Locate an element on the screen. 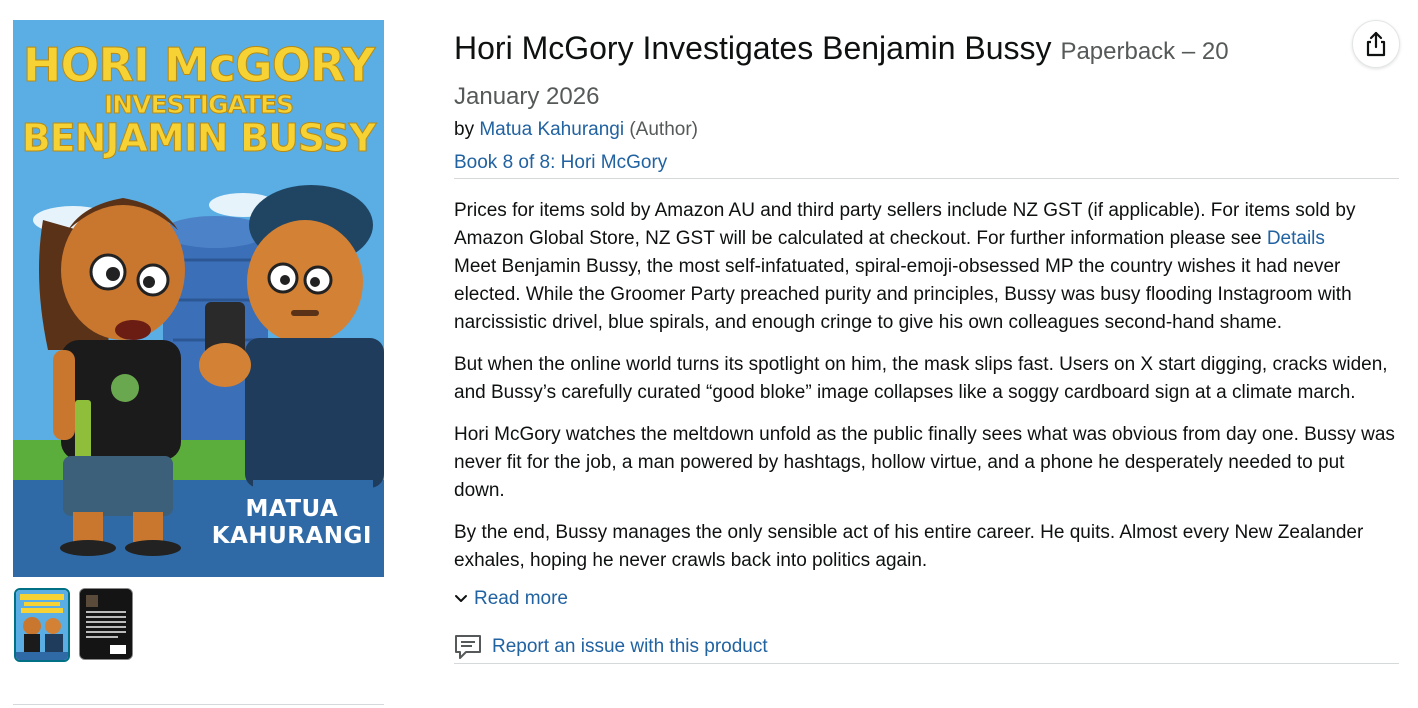 The image size is (1418, 708). thumbnail-back-cover is located at coordinates (106, 624).